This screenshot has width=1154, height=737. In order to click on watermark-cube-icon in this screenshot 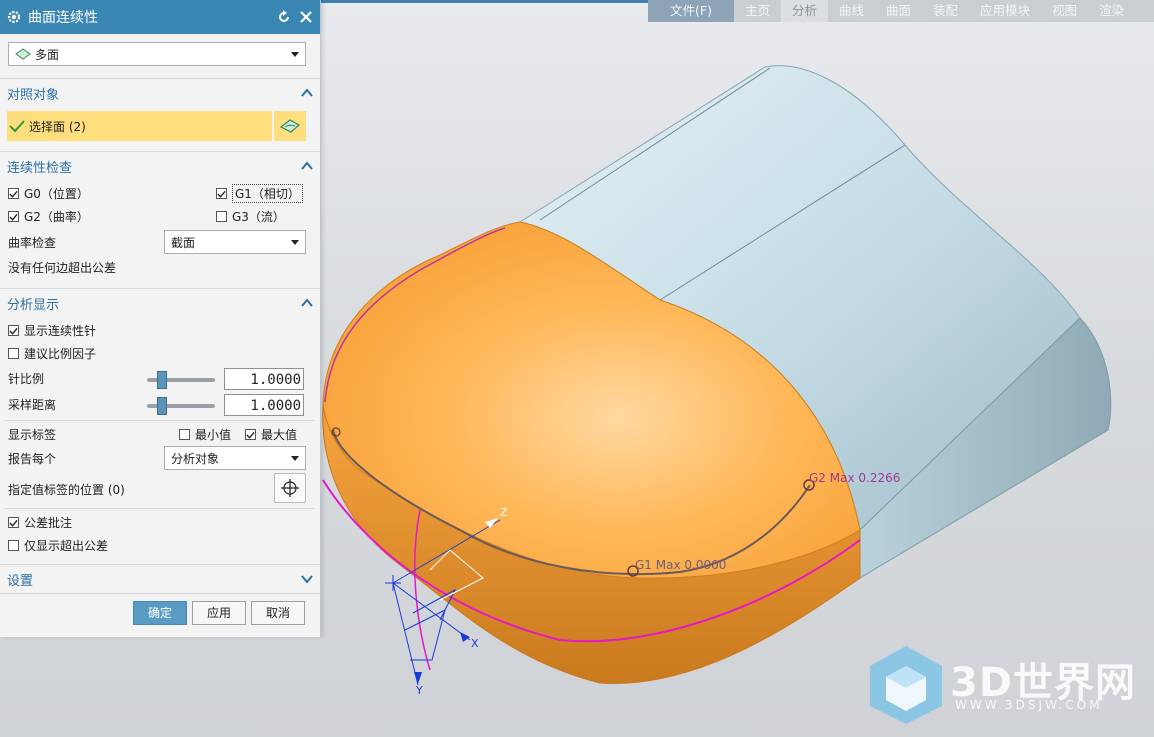, I will do `click(906, 685)`.